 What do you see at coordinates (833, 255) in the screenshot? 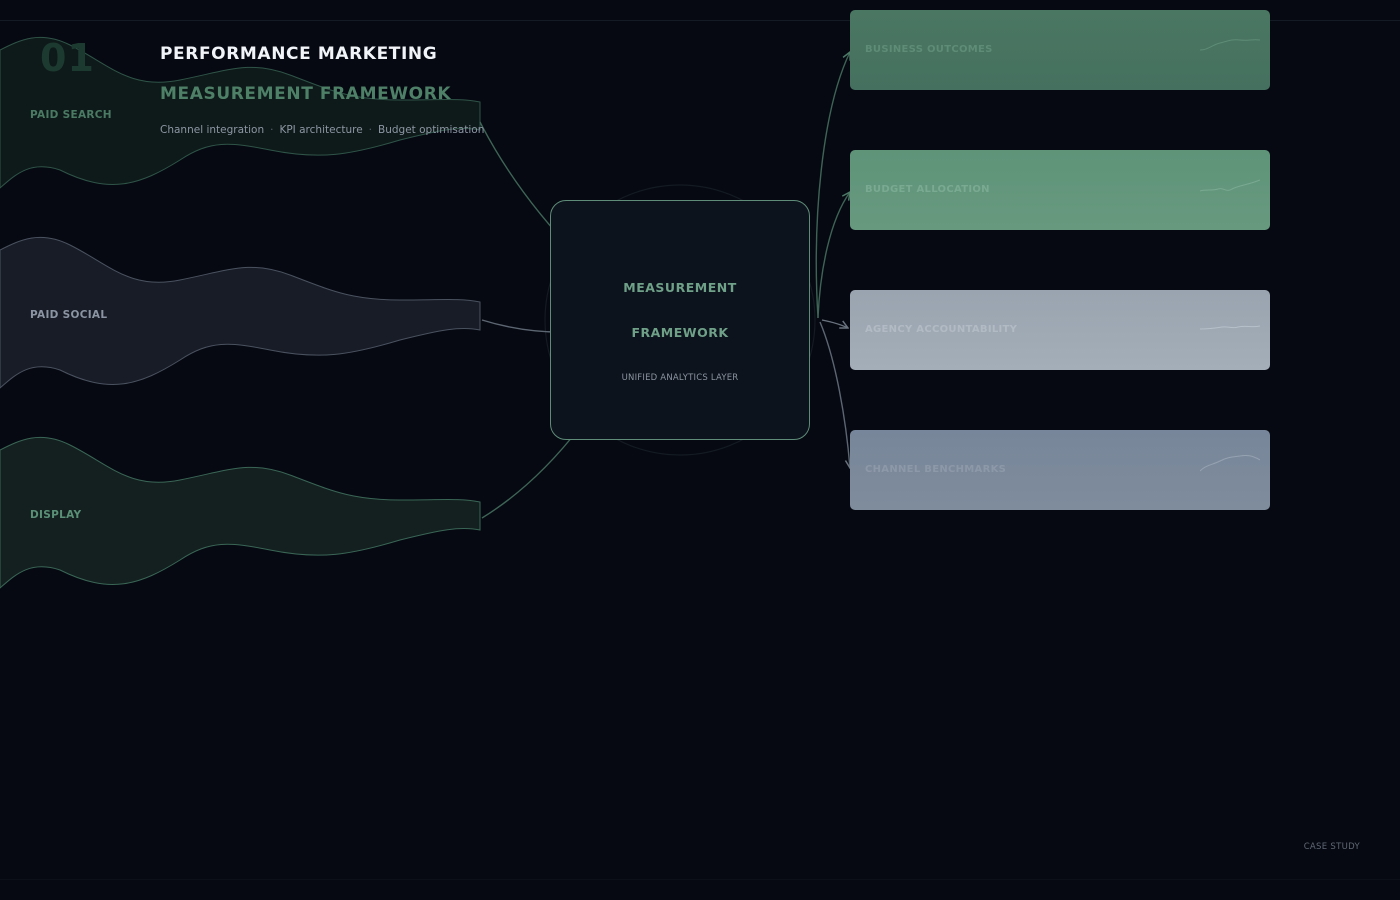
I see `connector-hub-to-budget-allocation` at bounding box center [833, 255].